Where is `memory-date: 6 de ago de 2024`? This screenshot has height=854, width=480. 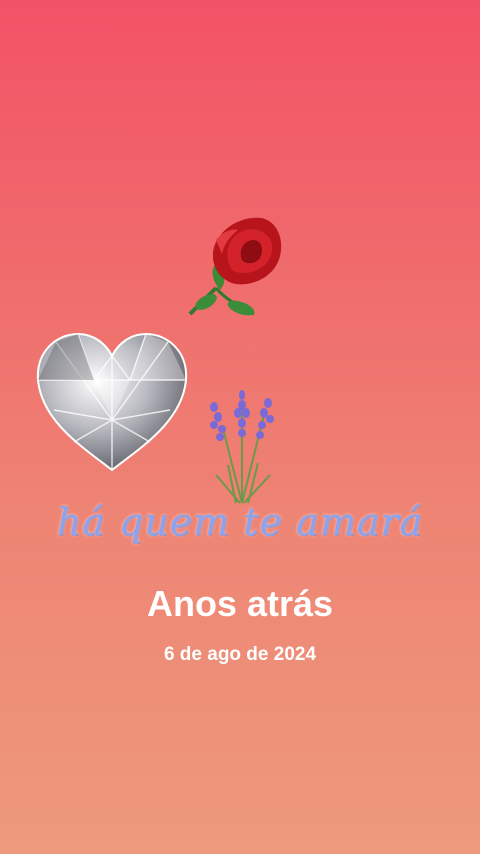 memory-date: 6 de ago de 2024 is located at coordinates (240, 654).